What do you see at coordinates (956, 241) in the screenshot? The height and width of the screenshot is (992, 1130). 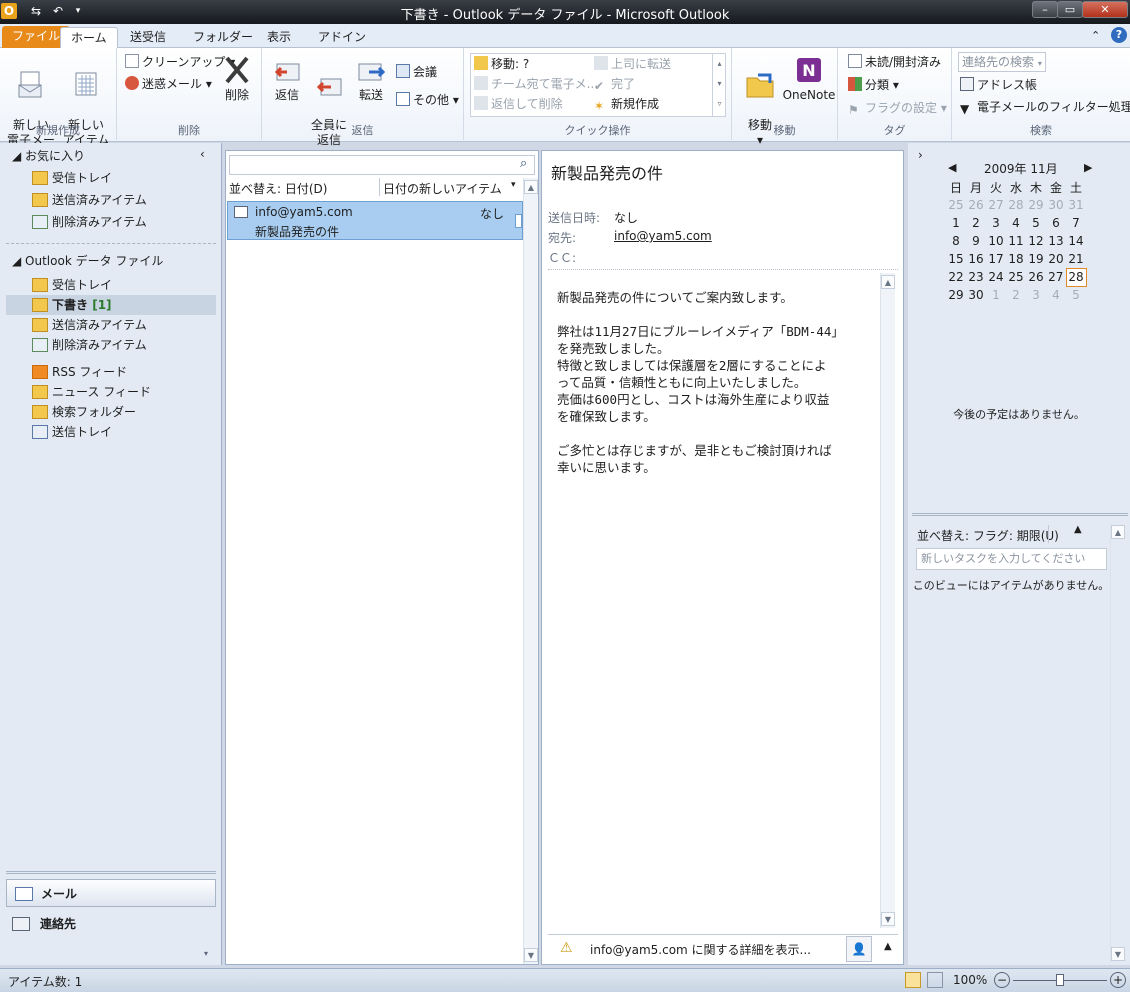 I see `calendar-day: 8` at bounding box center [956, 241].